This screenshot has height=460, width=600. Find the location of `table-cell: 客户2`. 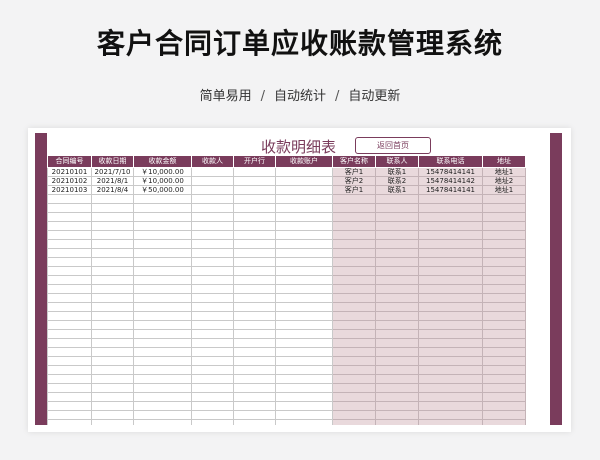

table-cell: 客户2 is located at coordinates (354, 181).